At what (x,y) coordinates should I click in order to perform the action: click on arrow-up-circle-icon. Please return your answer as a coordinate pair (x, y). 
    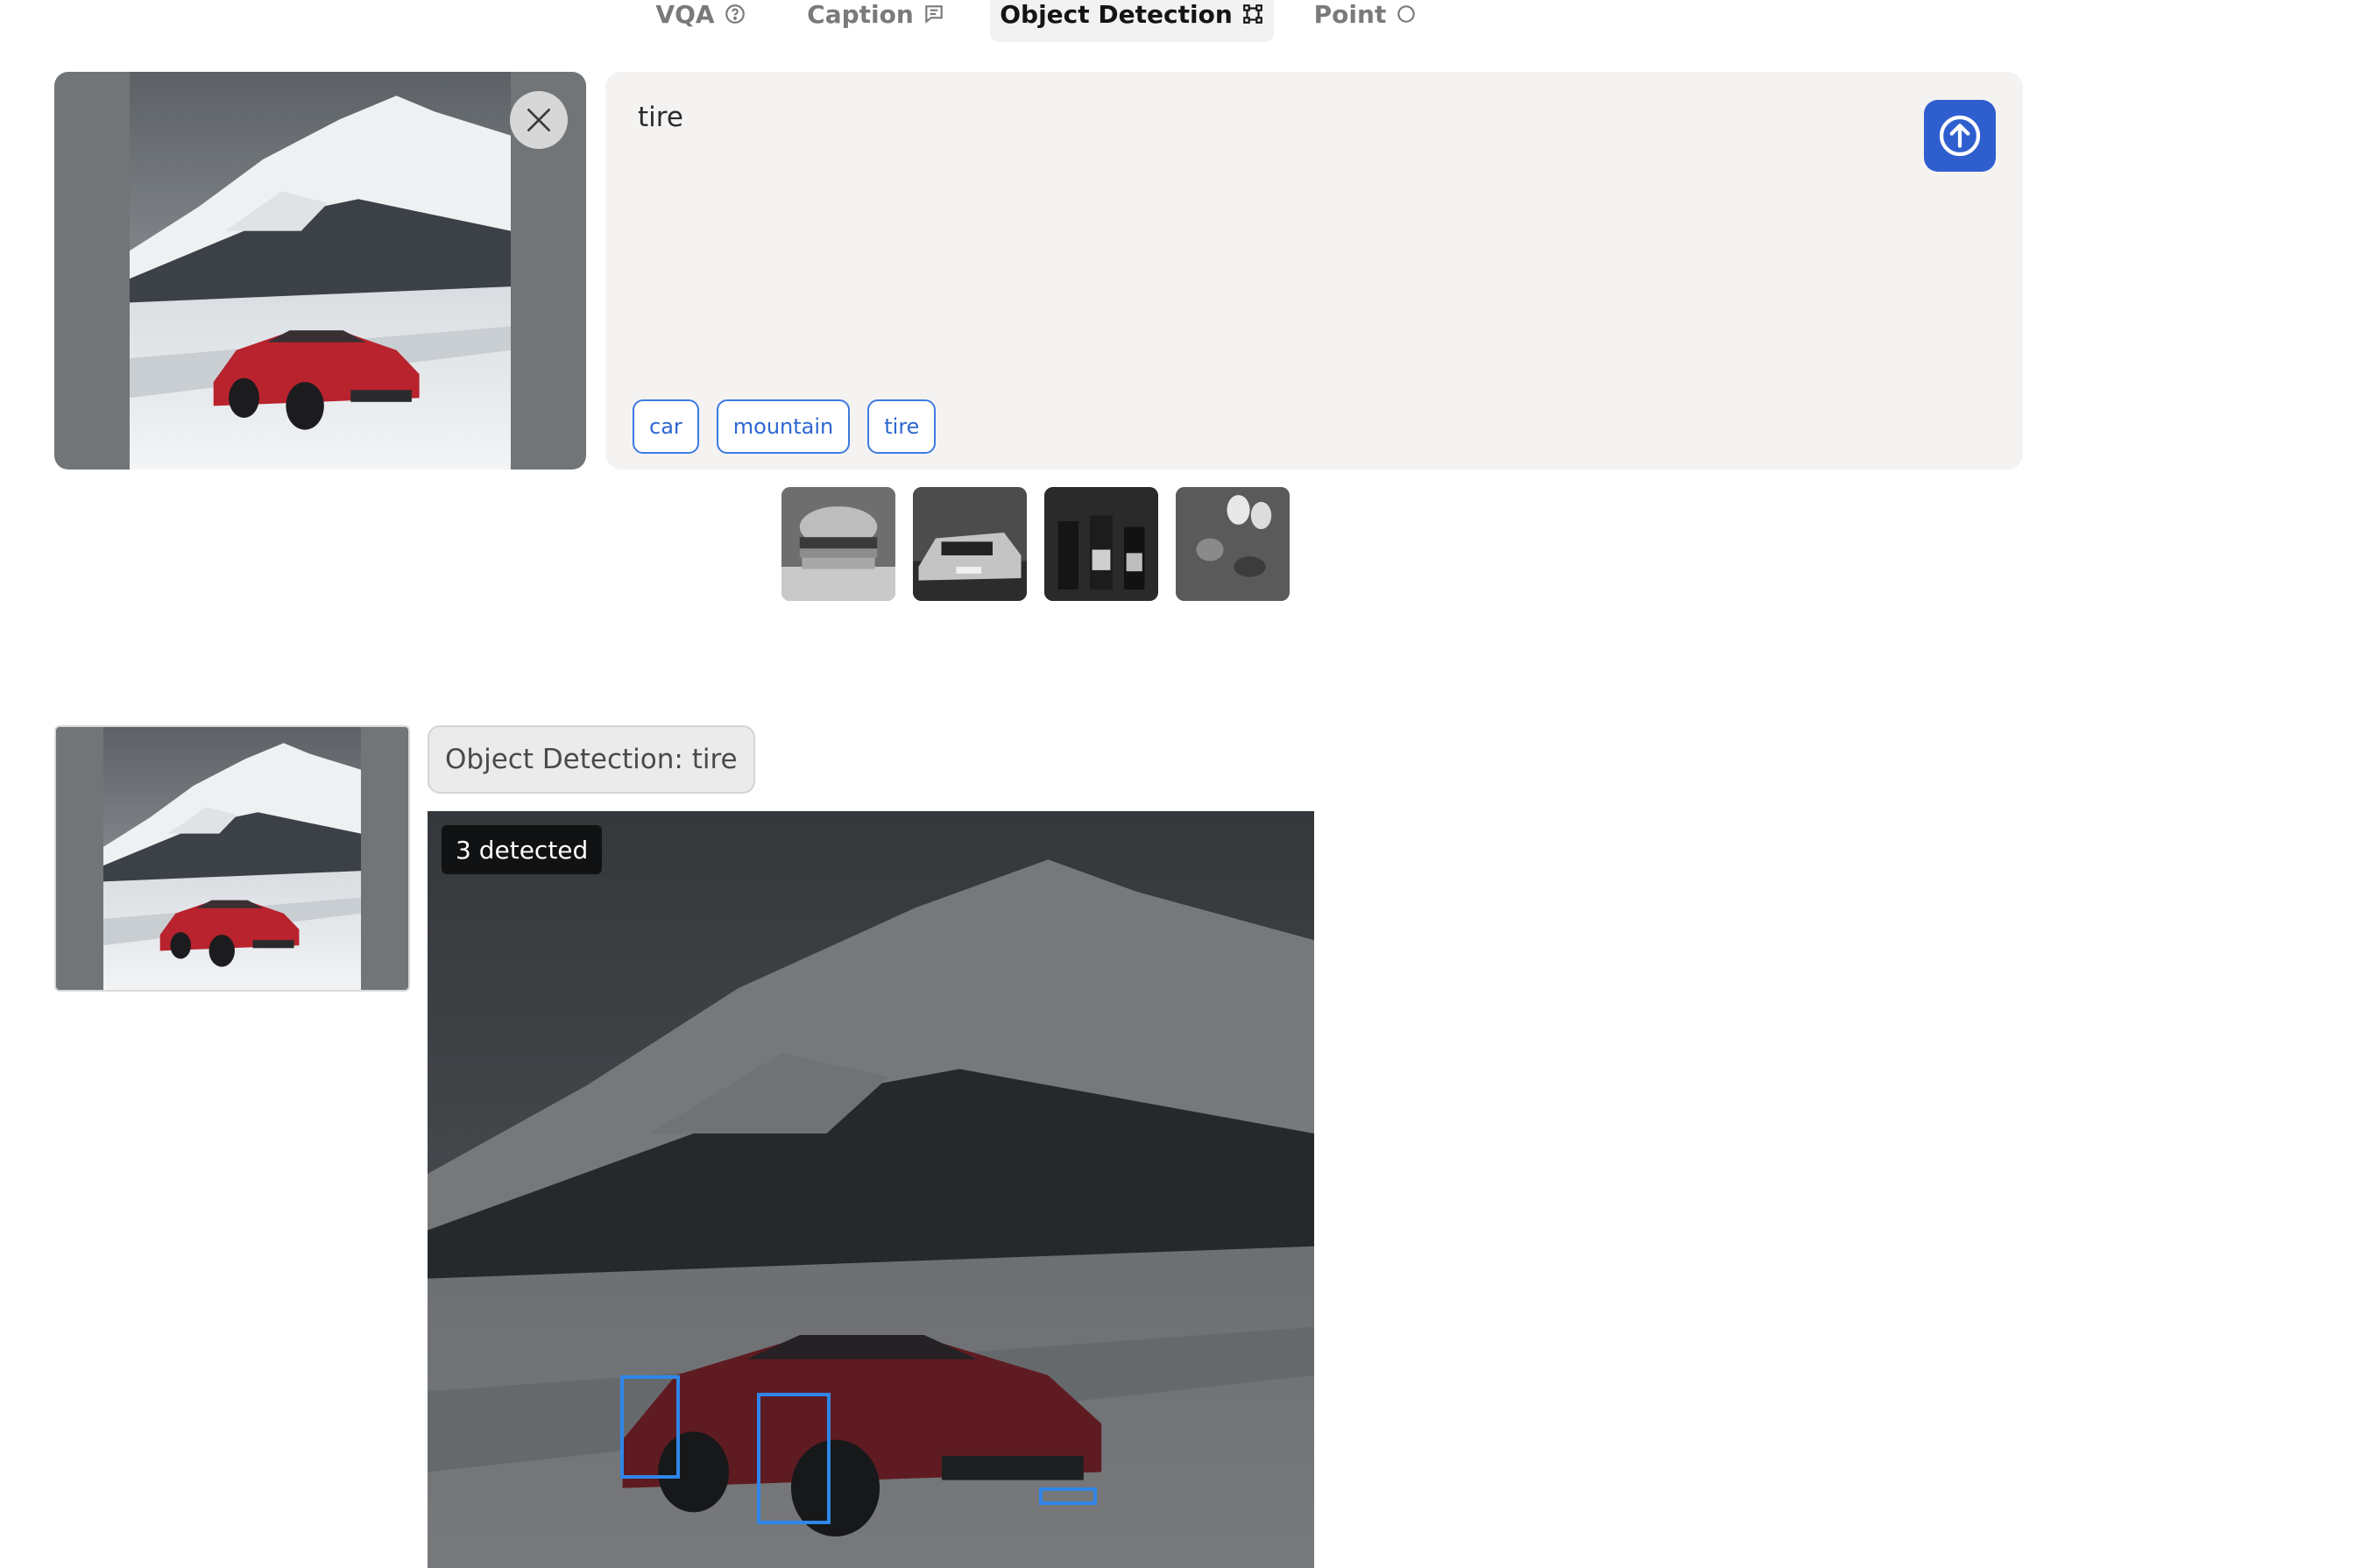
    Looking at the image, I should click on (1960, 136).